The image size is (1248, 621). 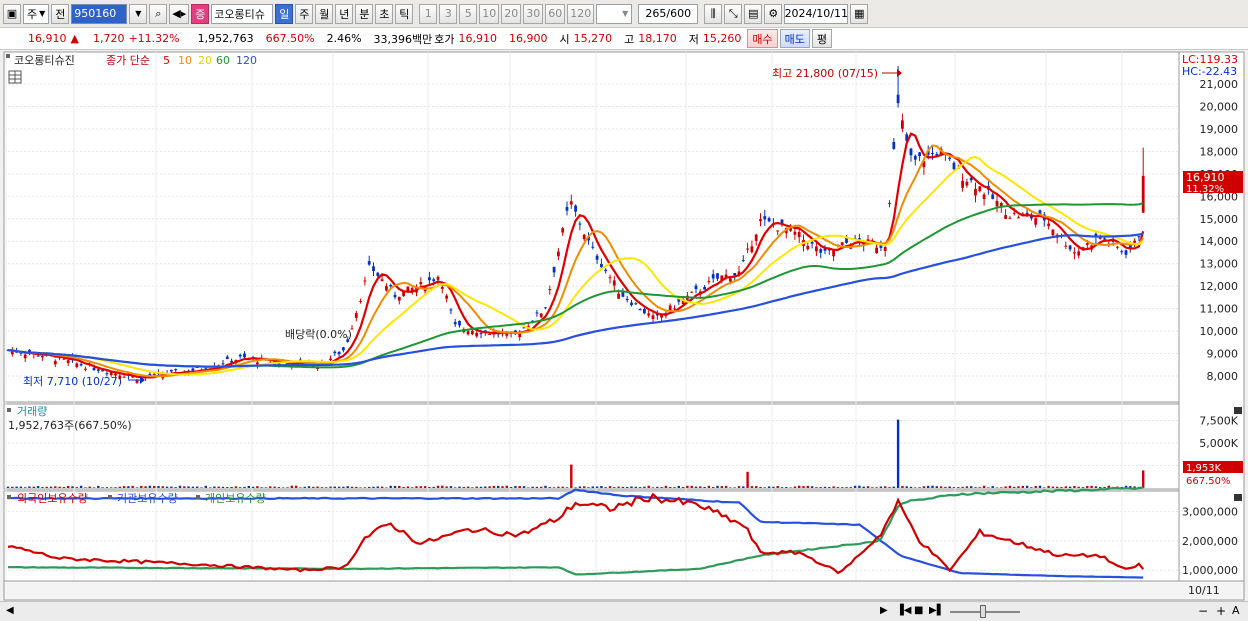 What do you see at coordinates (1210, 512) in the screenshot?
I see `holder-label: 3,000,000` at bounding box center [1210, 512].